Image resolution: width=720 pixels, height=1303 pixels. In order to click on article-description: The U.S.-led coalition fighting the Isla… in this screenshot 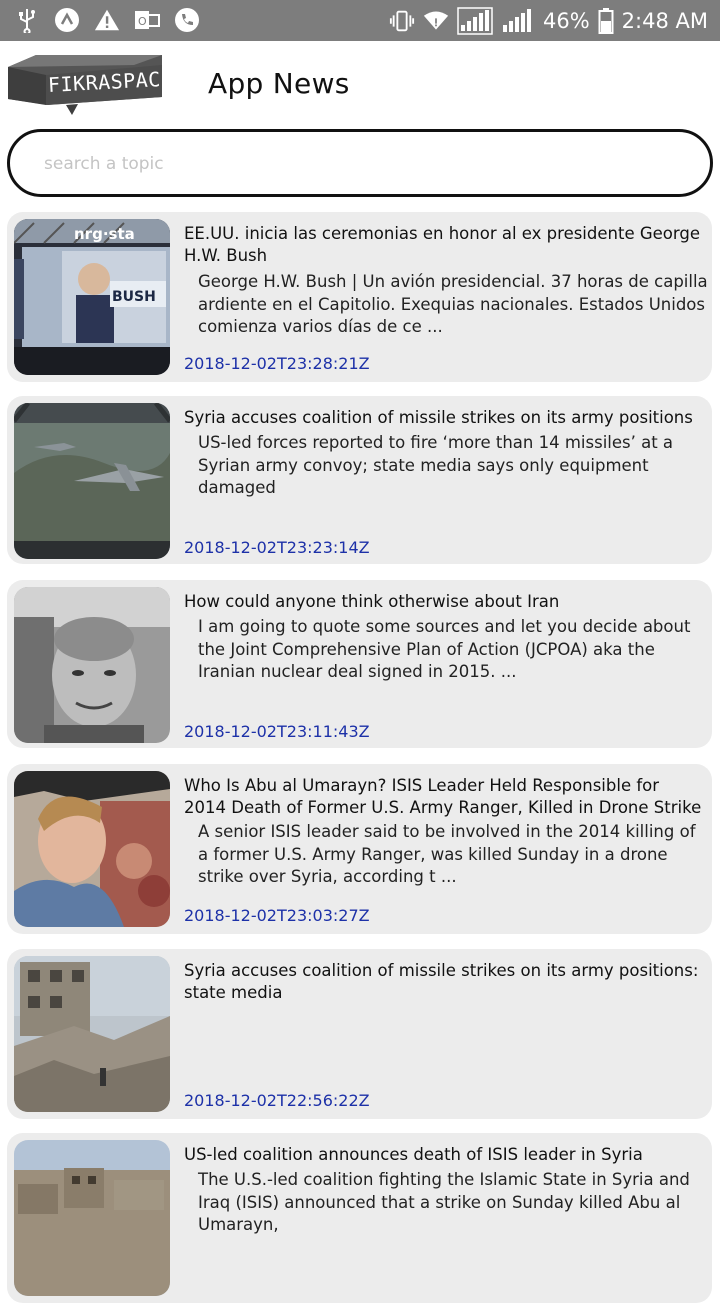, I will do `click(444, 1202)`.